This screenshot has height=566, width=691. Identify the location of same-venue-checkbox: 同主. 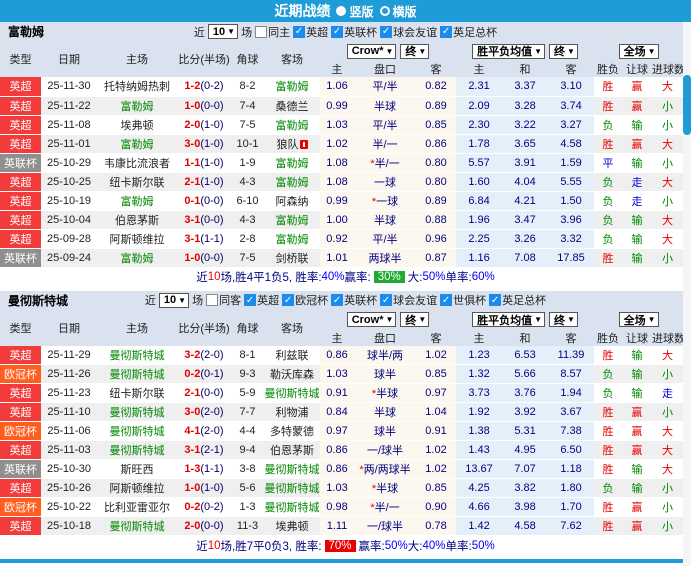
(272, 32).